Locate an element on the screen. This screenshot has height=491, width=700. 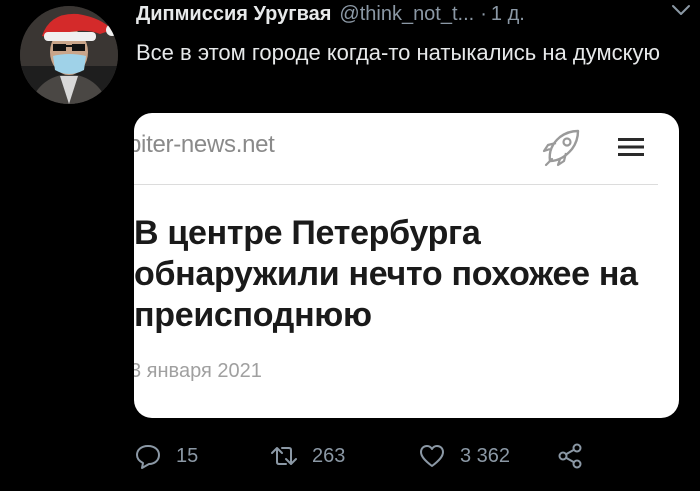
like-button: 3 362 is located at coordinates (464, 456).